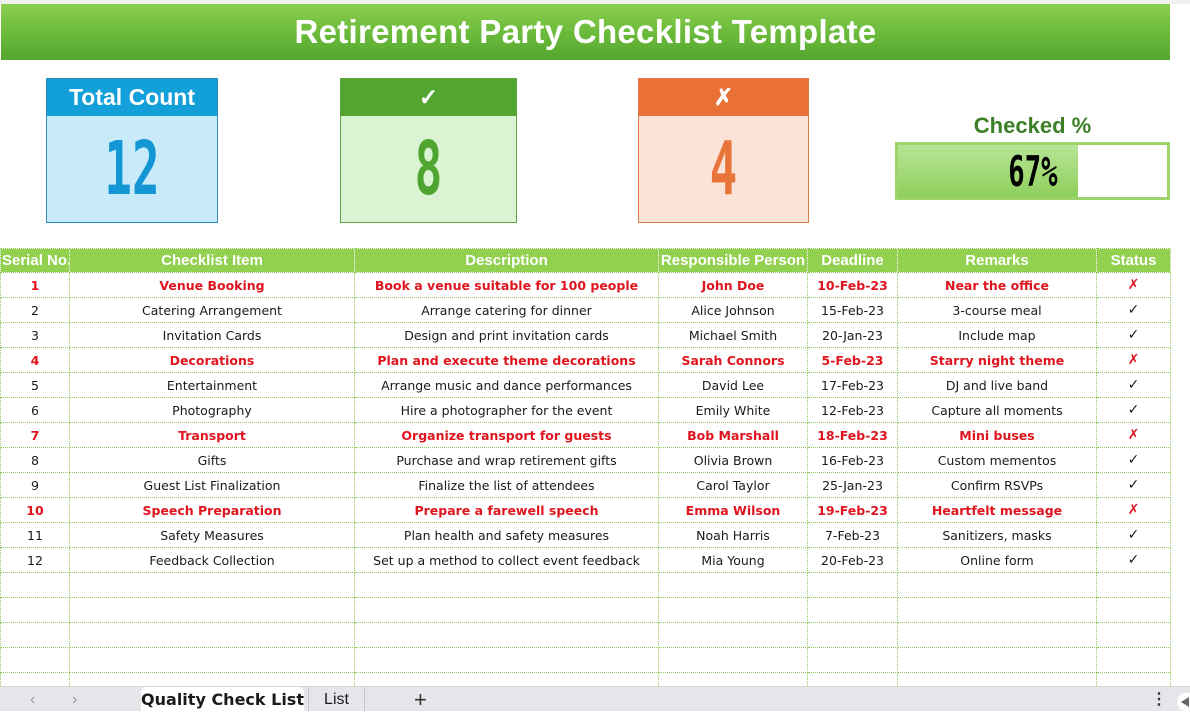 The image size is (1190, 713). Describe the element at coordinates (852, 260) in the screenshot. I see `column-header-deadline: Deadline` at that location.